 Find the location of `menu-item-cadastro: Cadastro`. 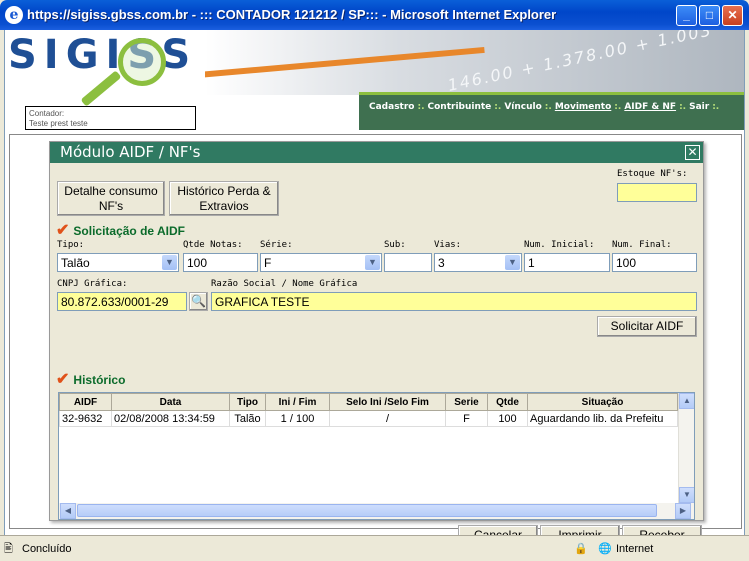

menu-item-cadastro: Cadastro is located at coordinates (391, 107).